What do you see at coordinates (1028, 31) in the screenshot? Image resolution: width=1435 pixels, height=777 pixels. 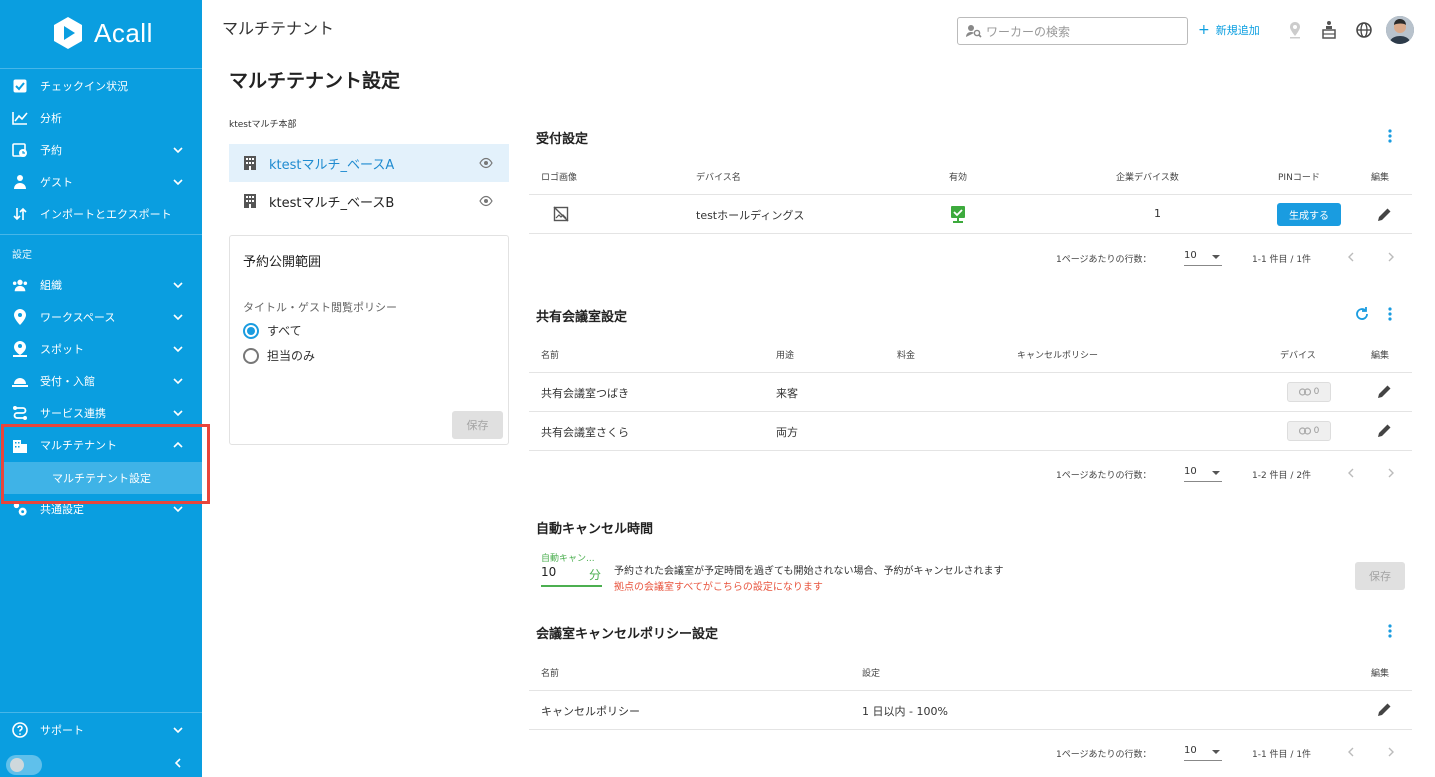 I see `search-placeholder: ワーカーの検索` at bounding box center [1028, 31].